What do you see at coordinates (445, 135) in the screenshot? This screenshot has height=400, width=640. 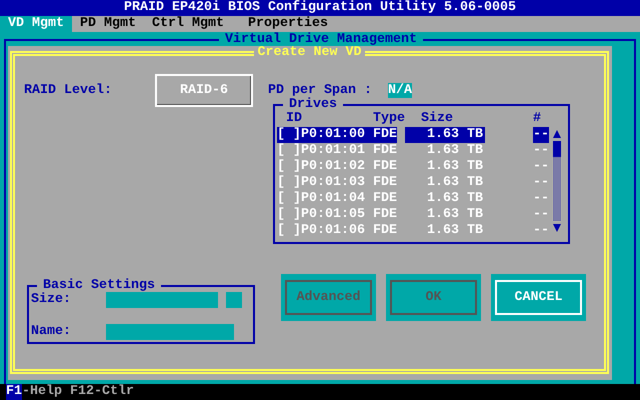 I see `drive-size-cell: 1.63 TB` at bounding box center [445, 135].